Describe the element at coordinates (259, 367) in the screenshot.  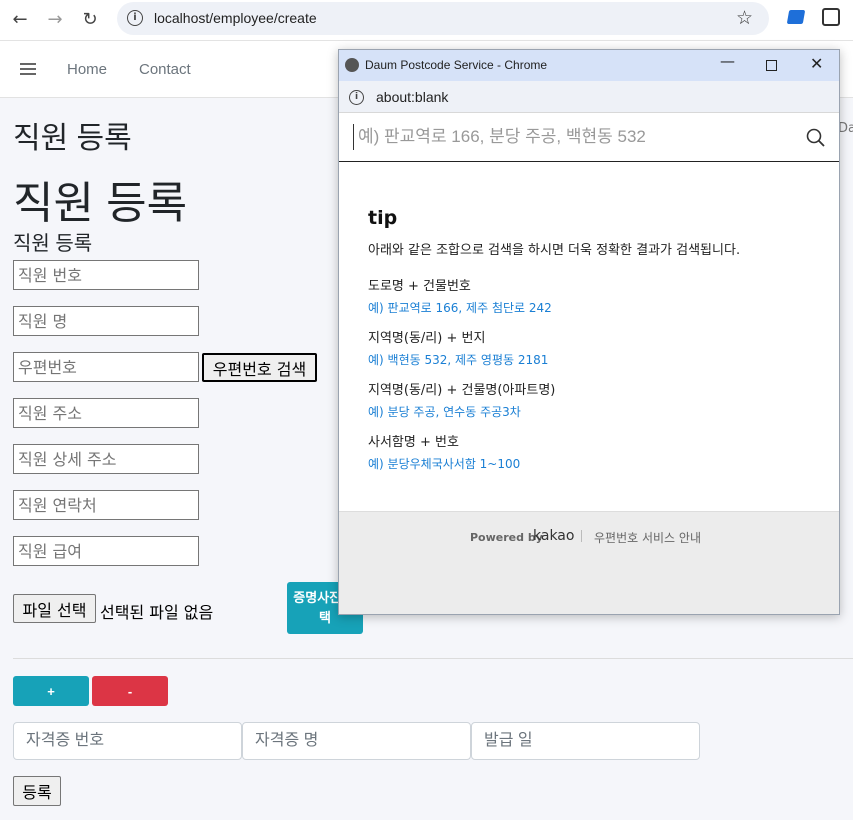
I see `postcode-search-button: 우편번호 검색` at that location.